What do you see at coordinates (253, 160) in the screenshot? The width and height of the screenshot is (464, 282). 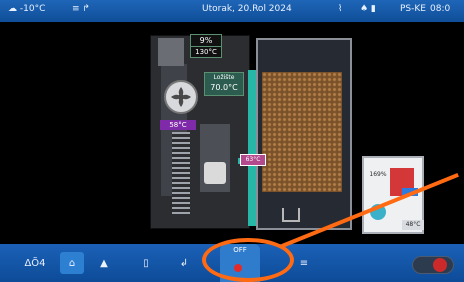 I see `pink-tag: 63°C` at bounding box center [253, 160].